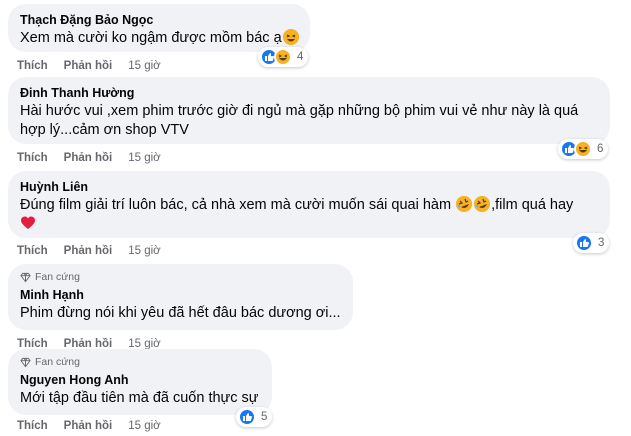  Describe the element at coordinates (601, 243) in the screenshot. I see `reaction-count: 3` at that location.